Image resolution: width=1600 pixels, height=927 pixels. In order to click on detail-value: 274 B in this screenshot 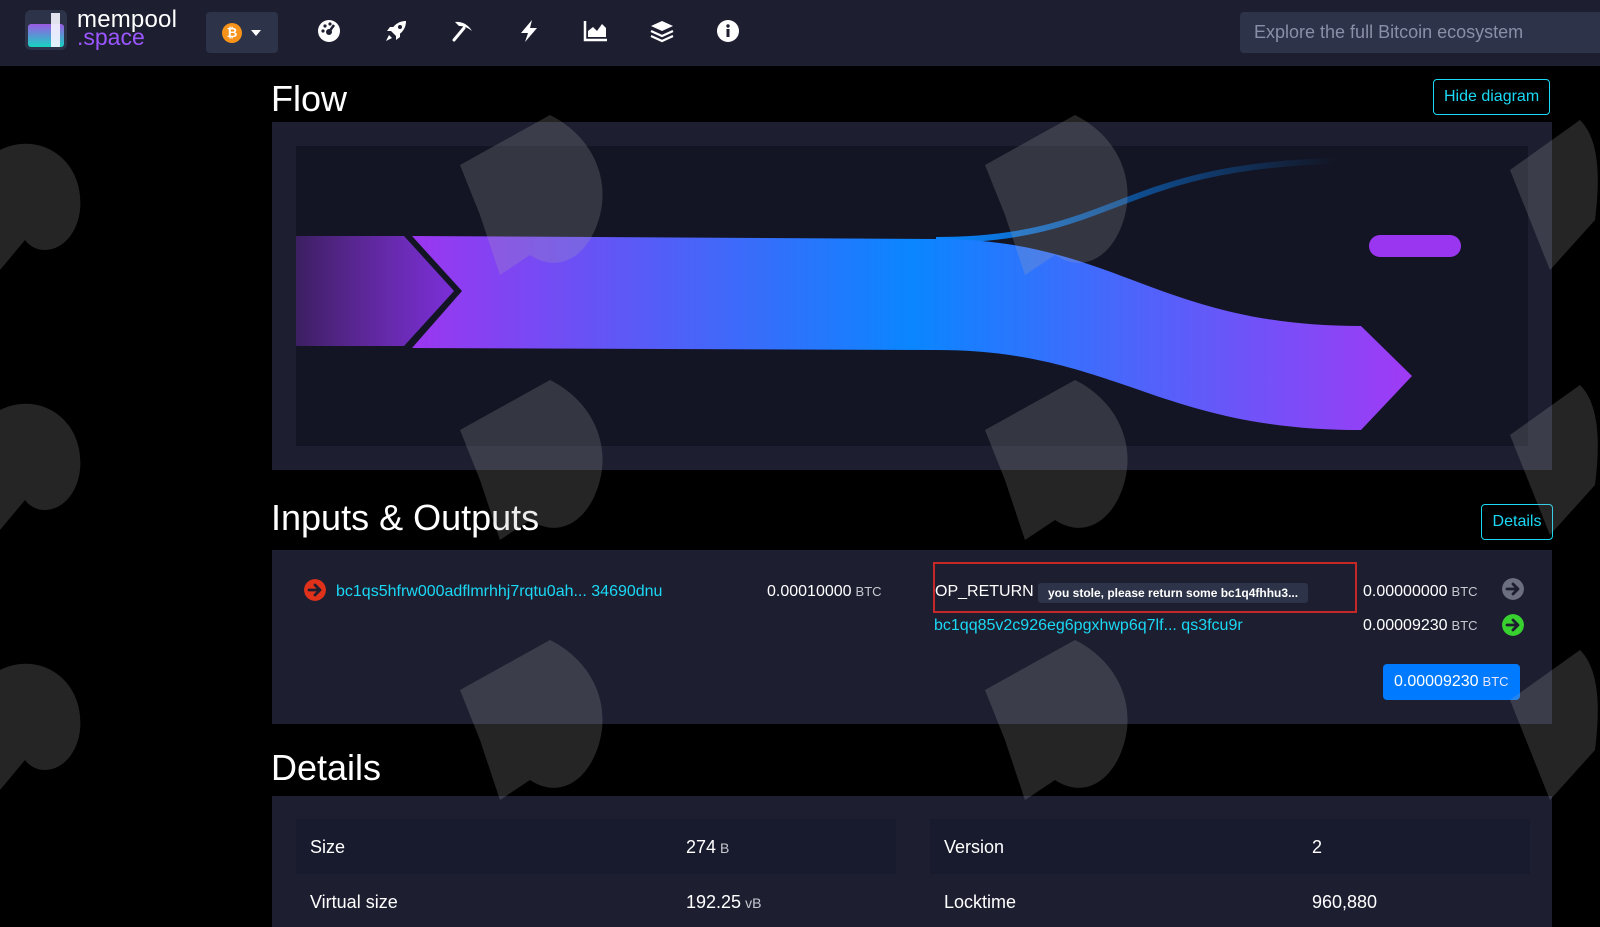, I will do `click(707, 847)`.